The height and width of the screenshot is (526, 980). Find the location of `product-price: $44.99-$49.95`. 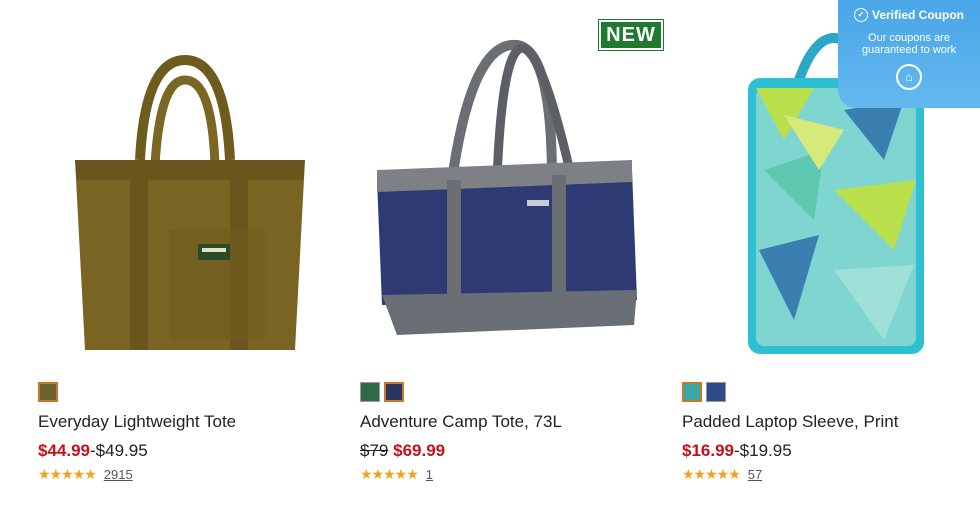

product-price: $44.99-$49.95 is located at coordinates (93, 451).